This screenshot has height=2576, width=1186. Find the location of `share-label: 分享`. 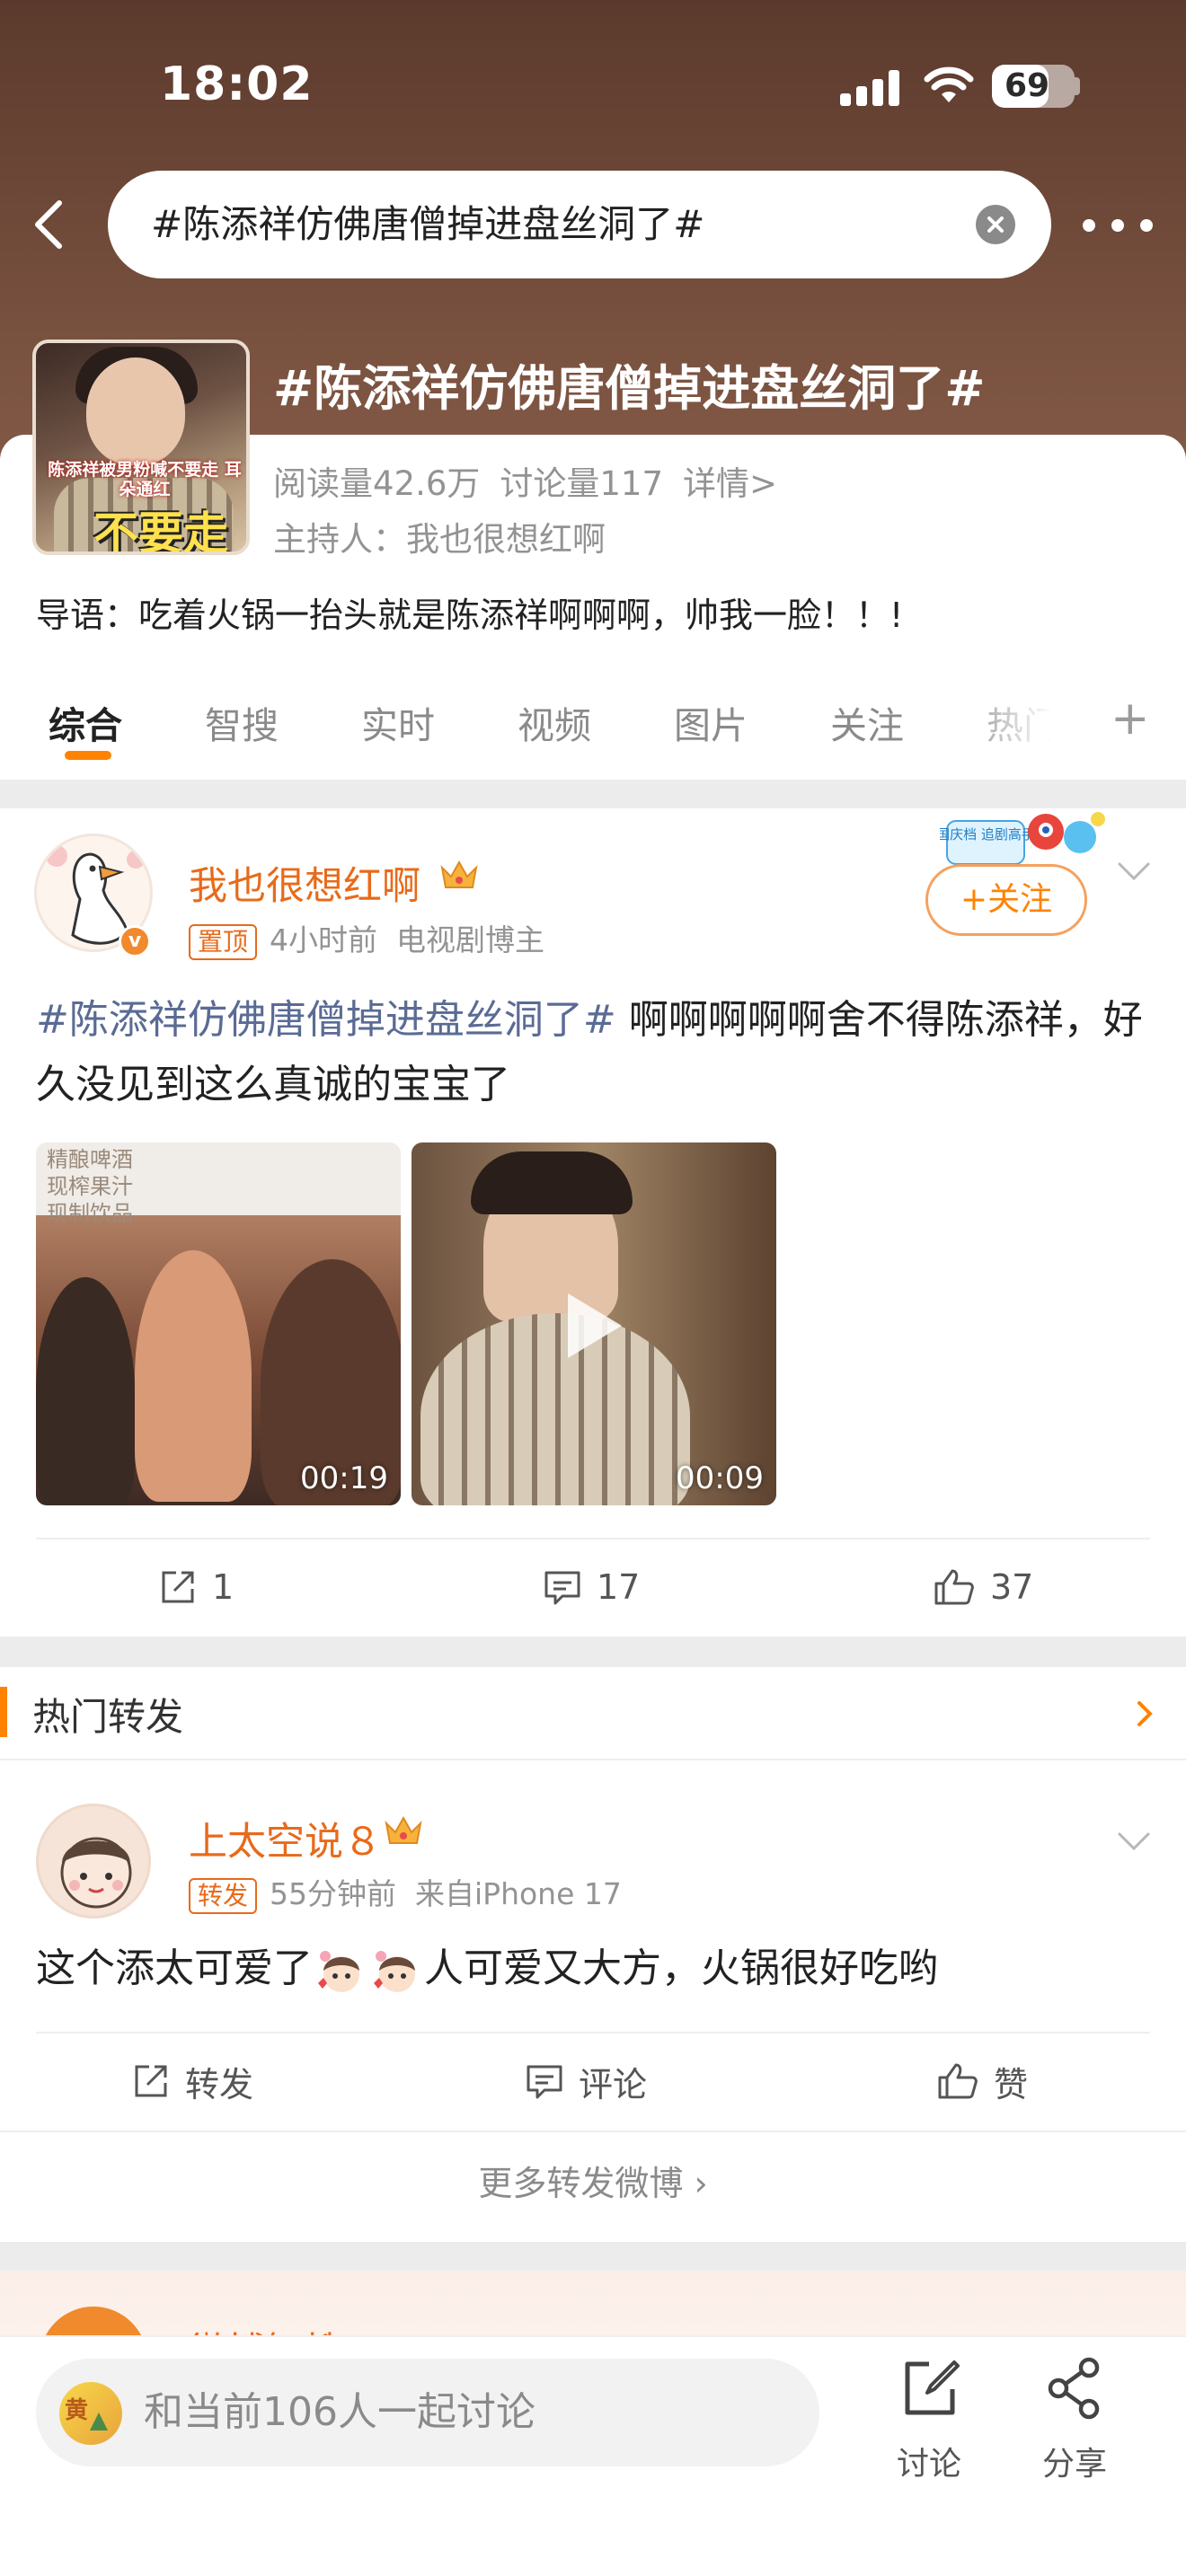

share-label: 分享 is located at coordinates (1074, 2464).